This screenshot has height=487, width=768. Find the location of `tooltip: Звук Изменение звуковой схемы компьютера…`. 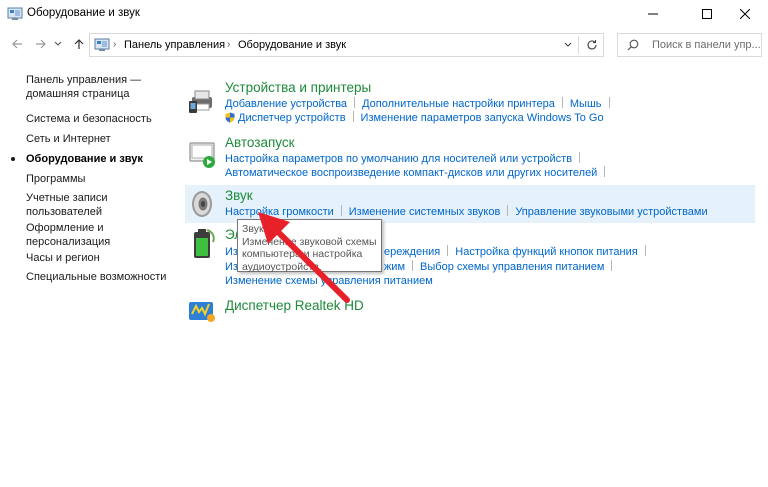

tooltip: Звук Изменение звуковой схемы компьютера… is located at coordinates (309, 246).